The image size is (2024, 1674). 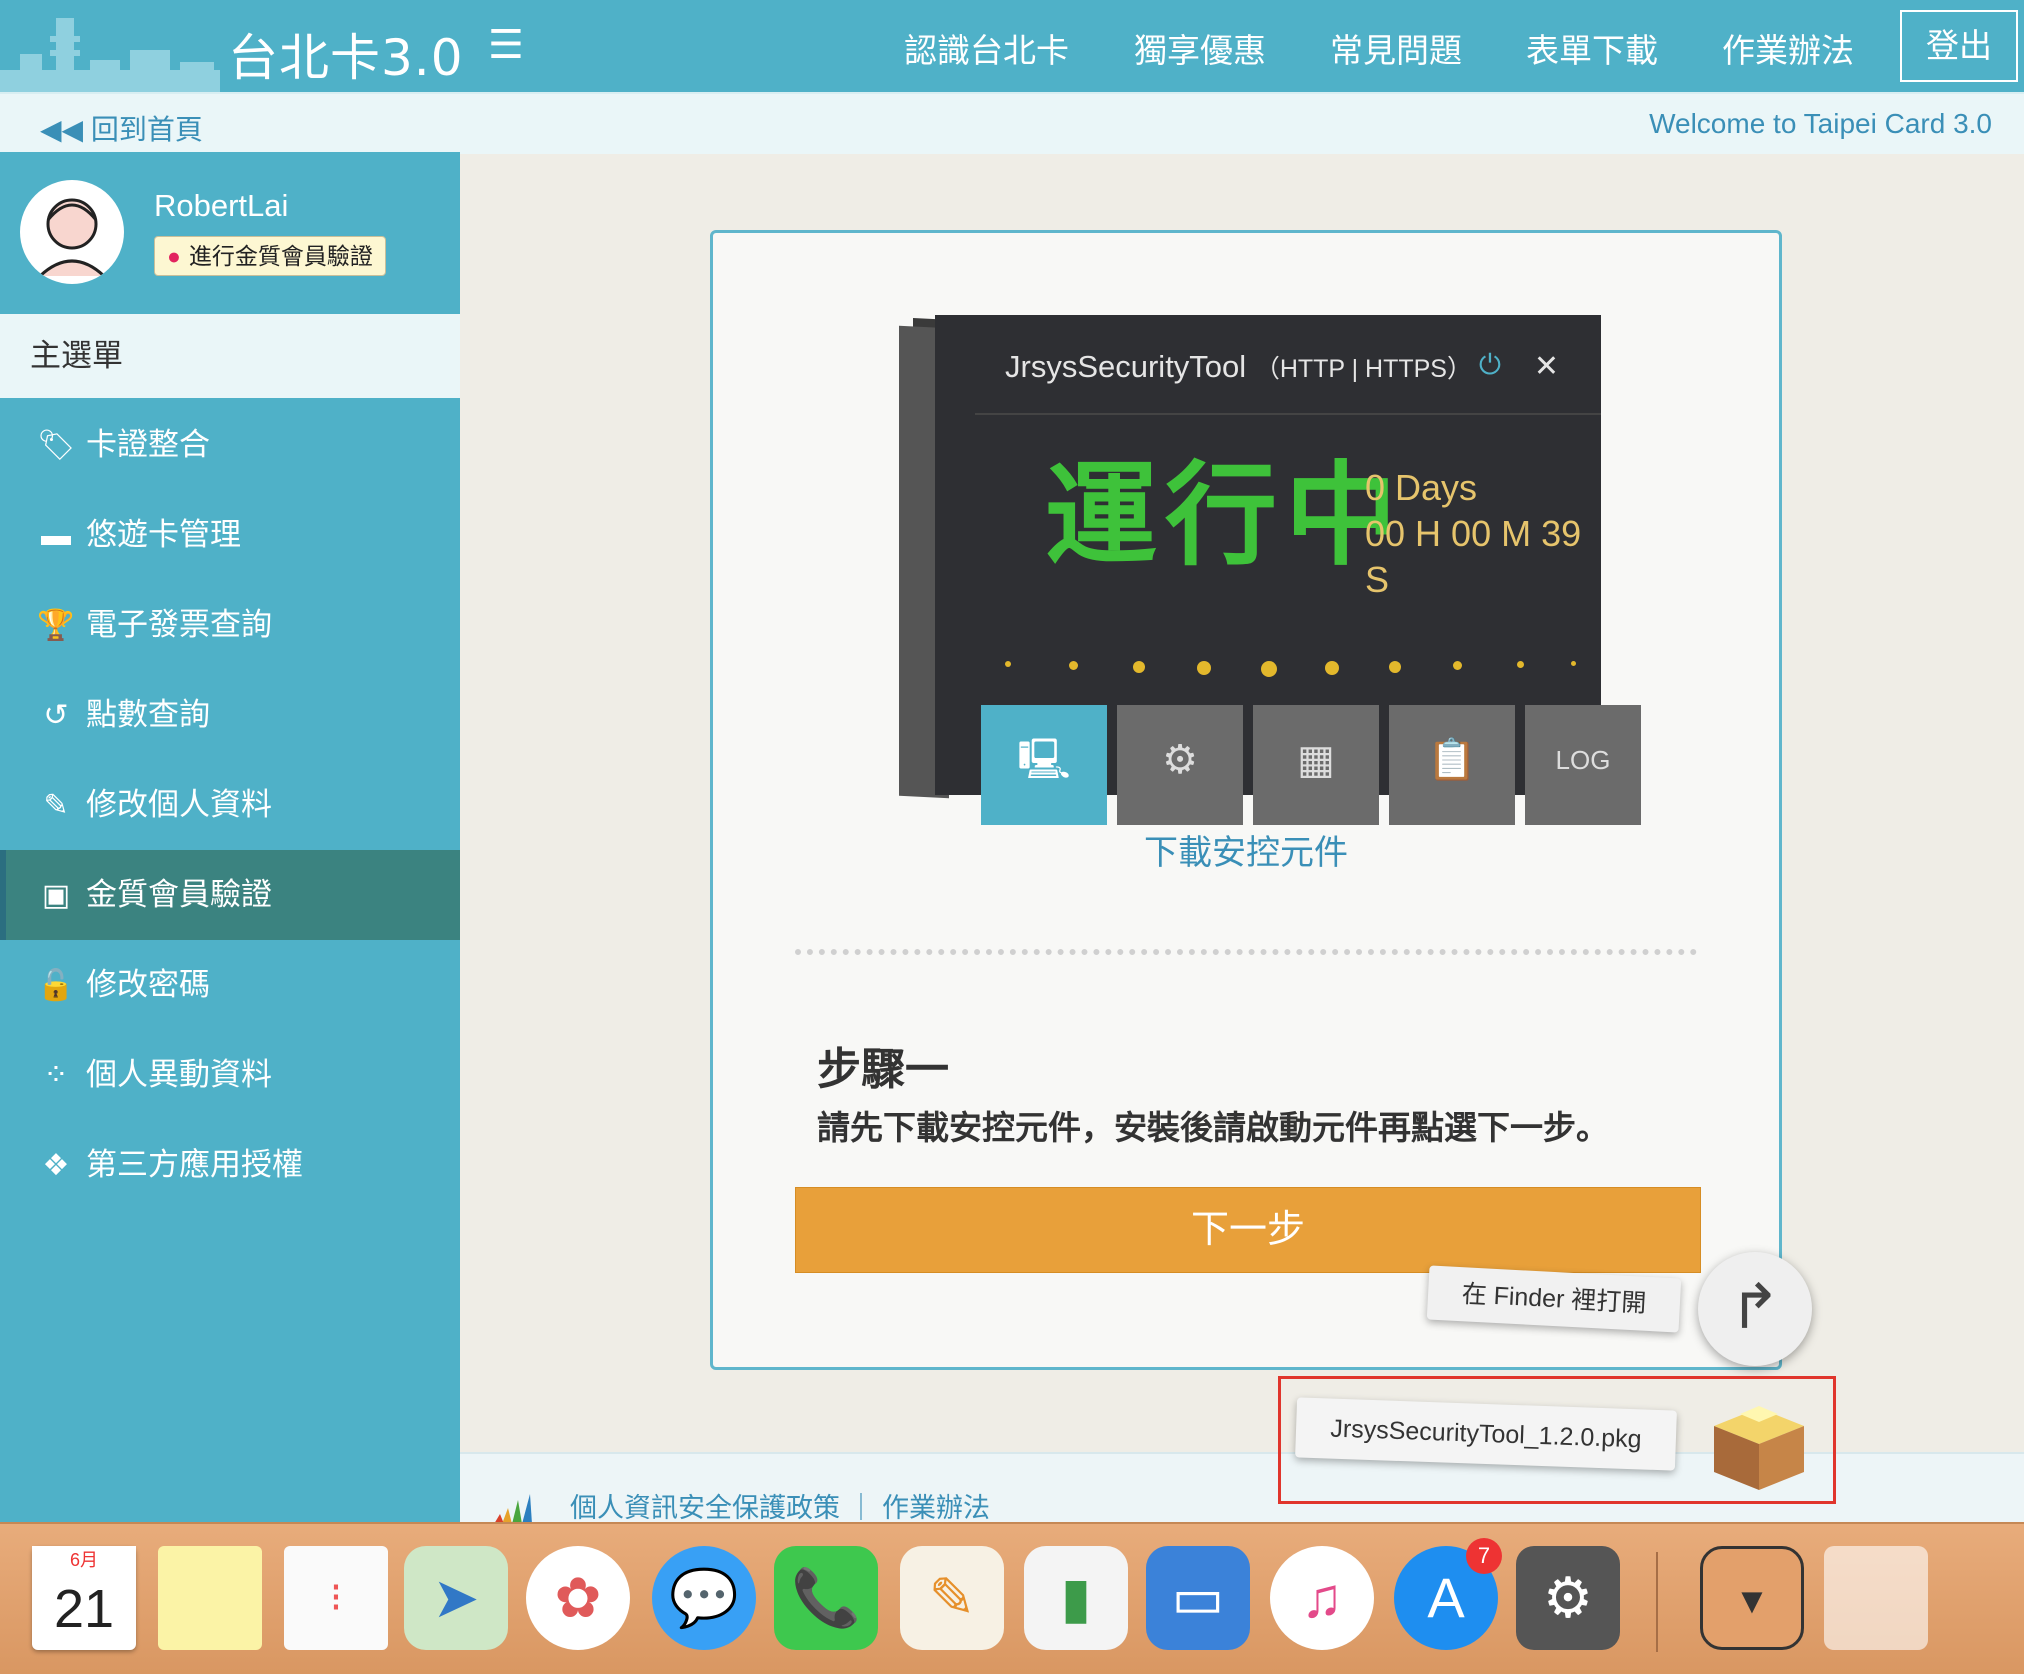 What do you see at coordinates (121, 128) in the screenshot?
I see `back-home-link: ◀◀ 回到首頁` at bounding box center [121, 128].